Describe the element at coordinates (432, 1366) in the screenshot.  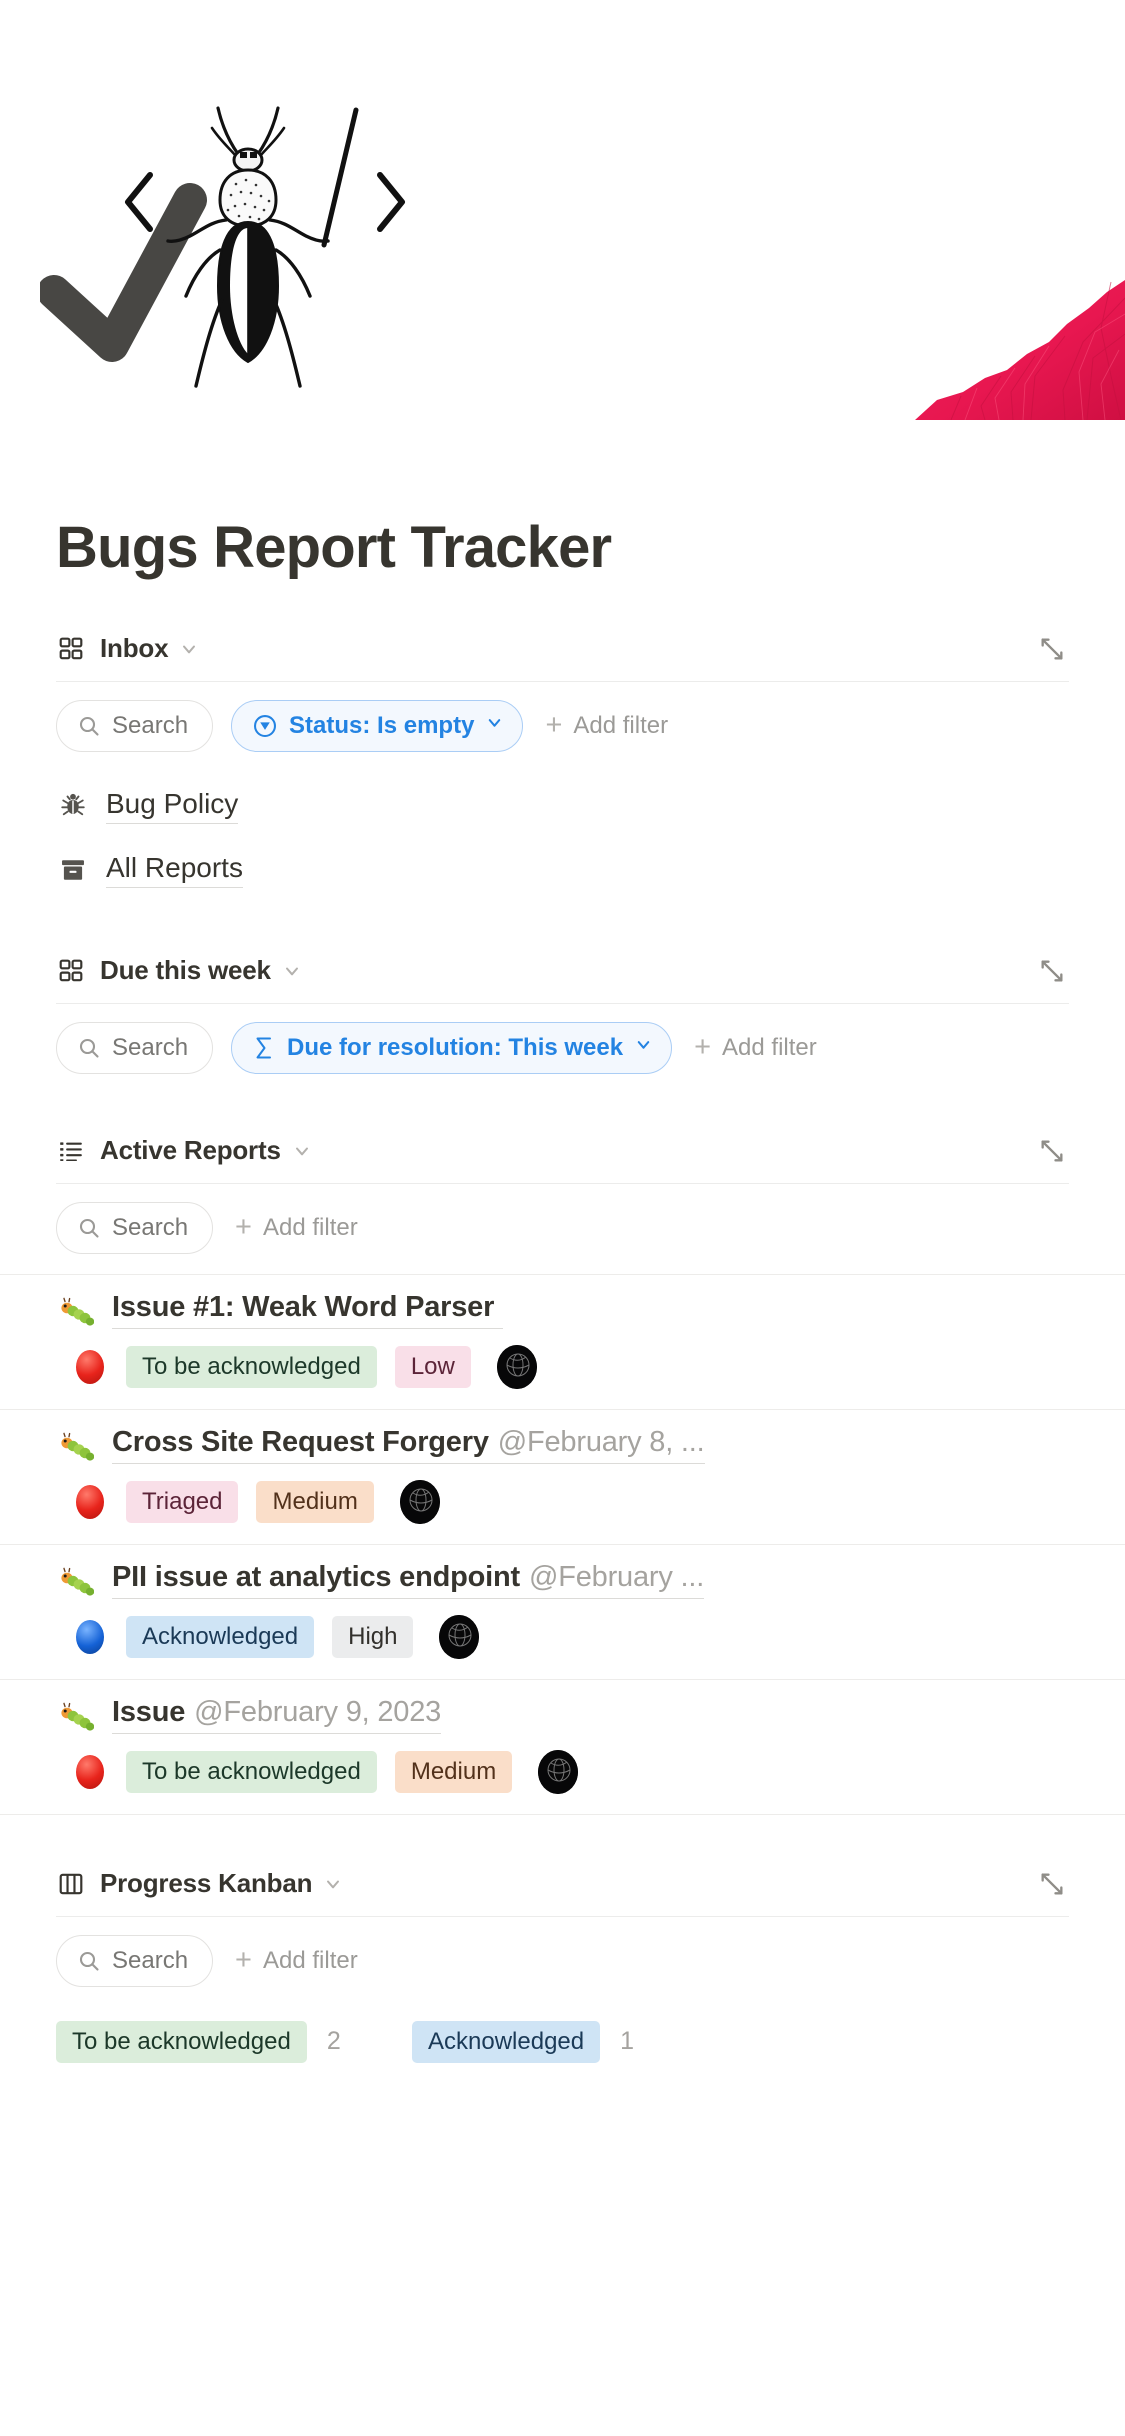
I see `priority-badge: Low` at that location.